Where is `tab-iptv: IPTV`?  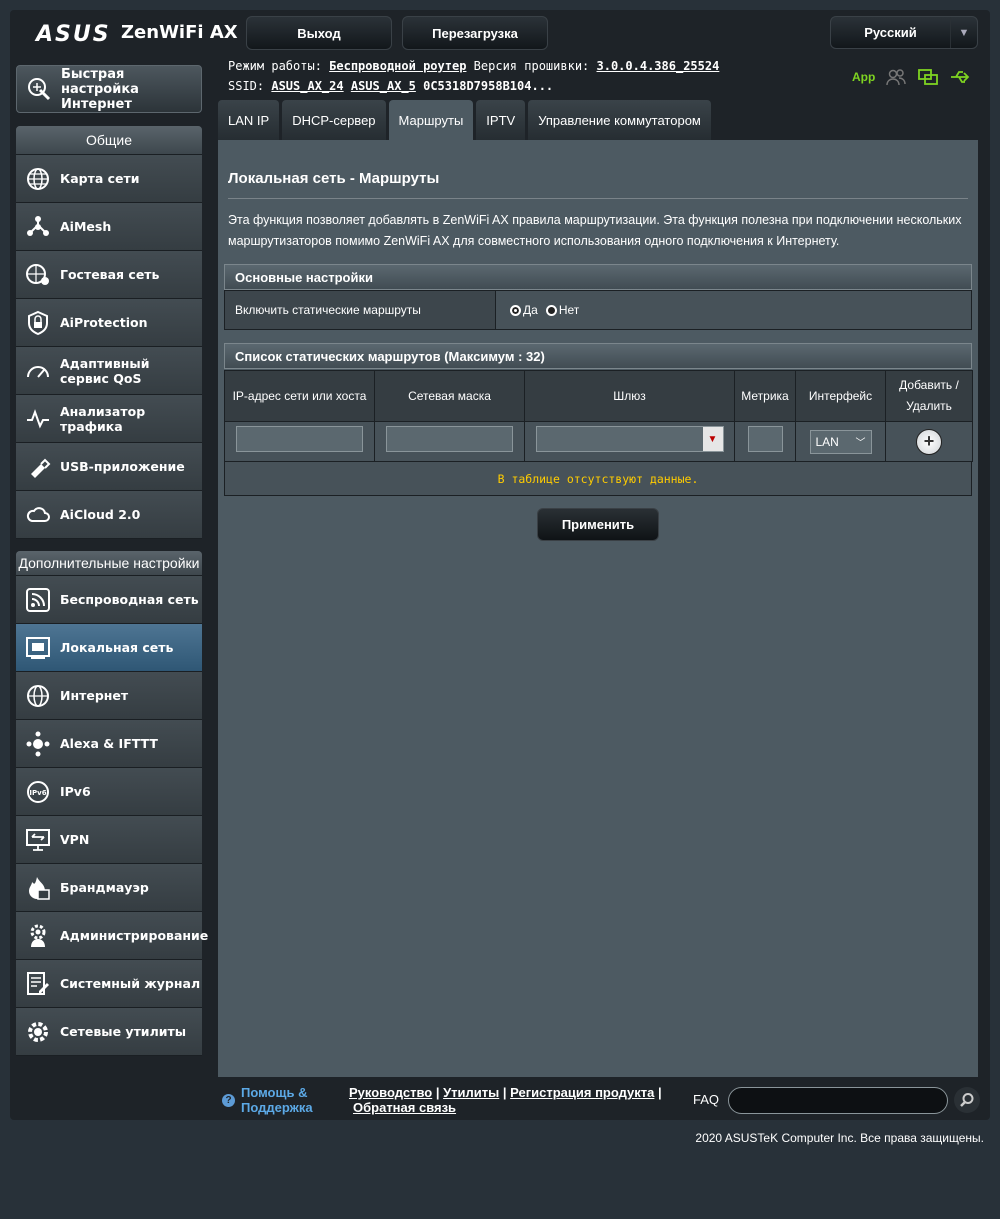
tab-iptv: IPTV is located at coordinates (501, 120).